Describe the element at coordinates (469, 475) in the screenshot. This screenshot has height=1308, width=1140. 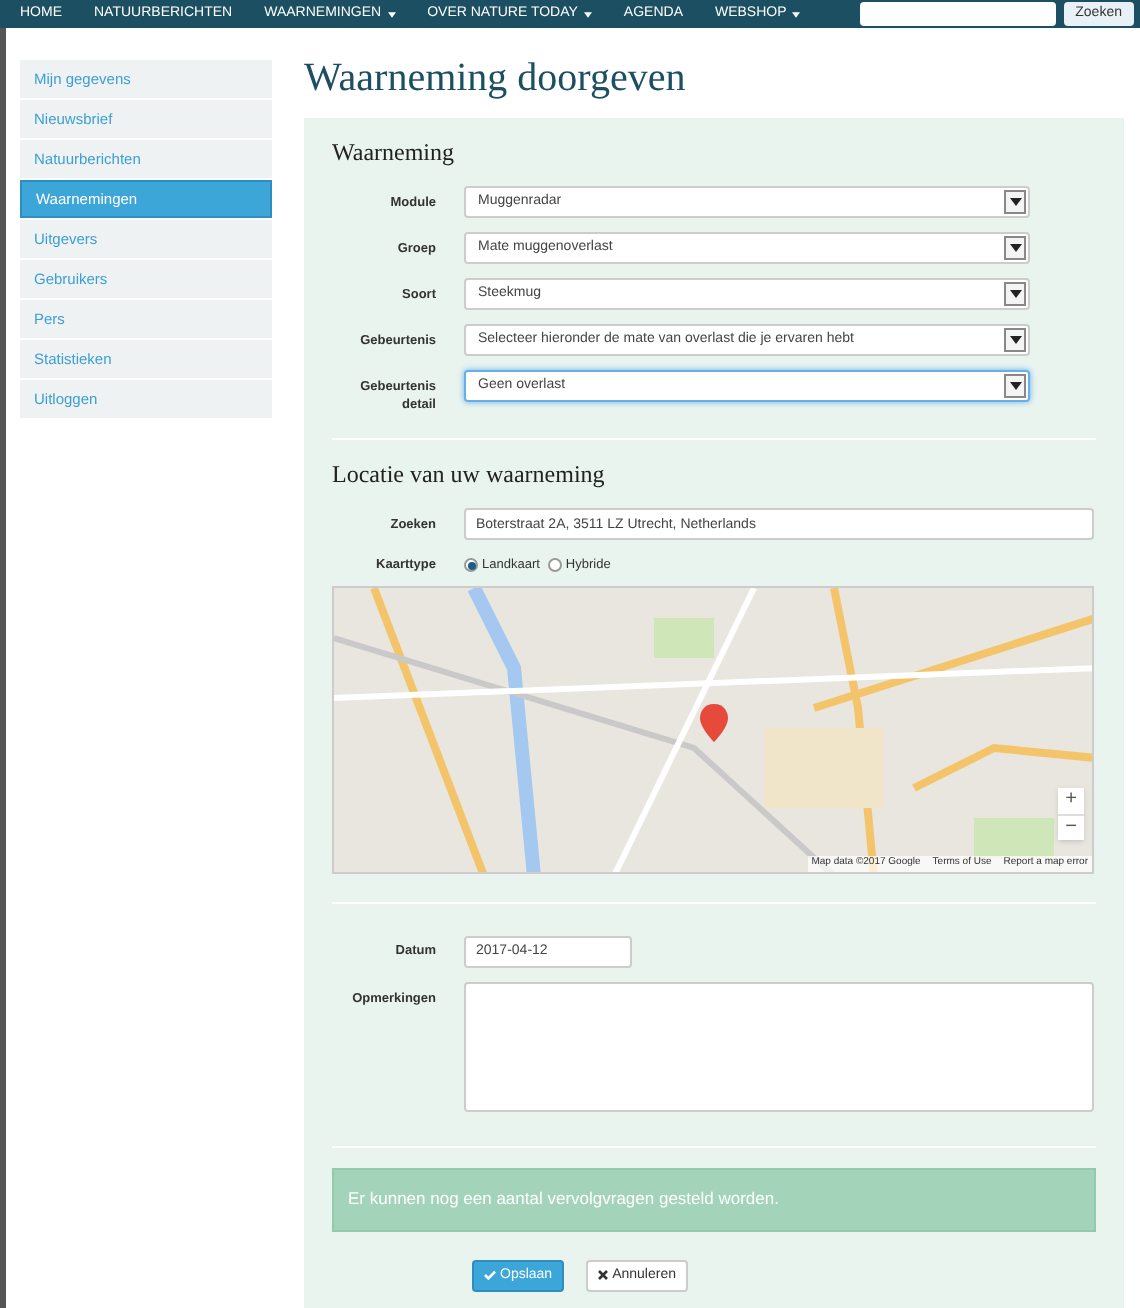
I see `section-heading: Locatie van uw waarneming` at that location.